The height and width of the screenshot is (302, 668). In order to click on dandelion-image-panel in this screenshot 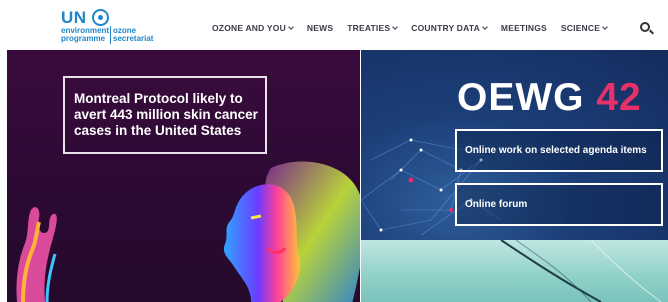, I will do `click(514, 271)`.